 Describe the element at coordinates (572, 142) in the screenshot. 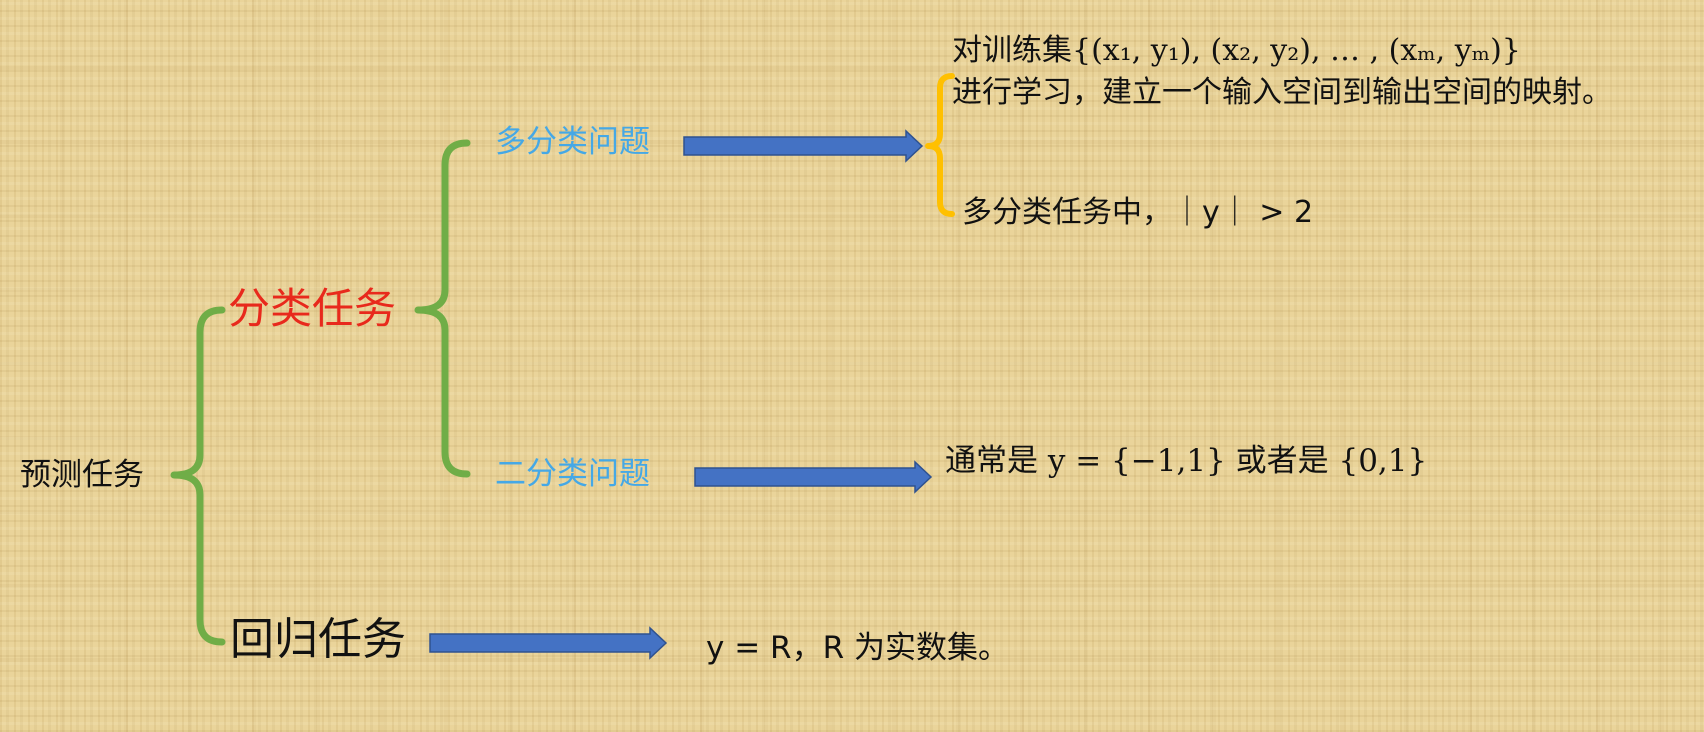

I see `multi-class-node-label: 多分类问题` at that location.